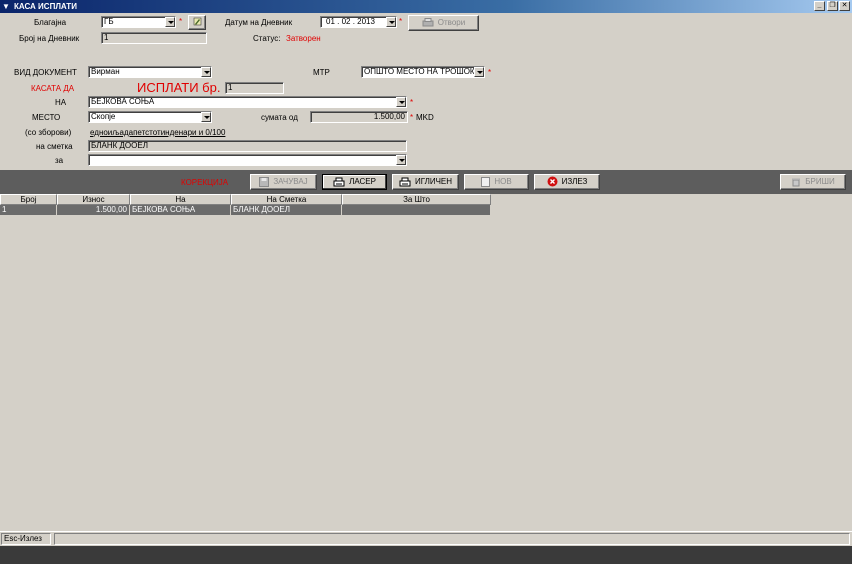  Describe the element at coordinates (46, 117) in the screenshot. I see `mesto-label: МЕСТО` at that location.